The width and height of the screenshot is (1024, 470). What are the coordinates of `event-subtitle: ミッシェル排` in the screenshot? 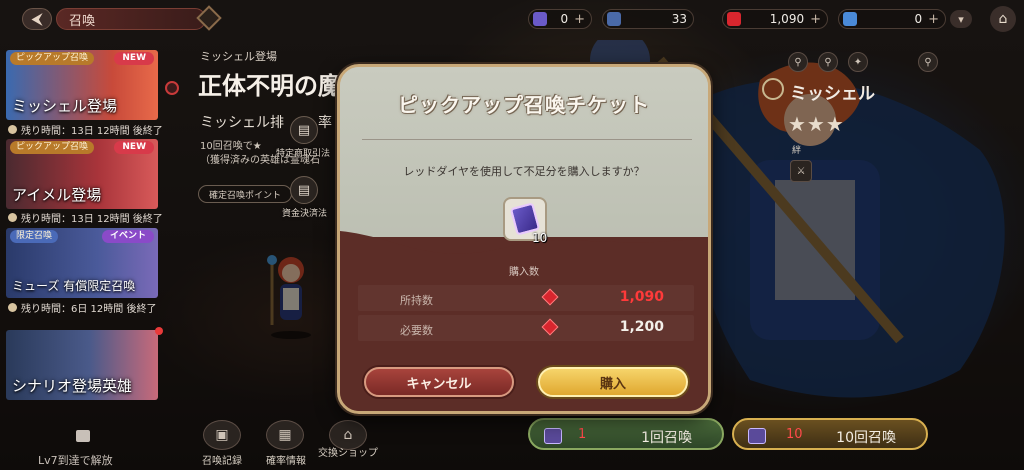 It's located at (242, 123).